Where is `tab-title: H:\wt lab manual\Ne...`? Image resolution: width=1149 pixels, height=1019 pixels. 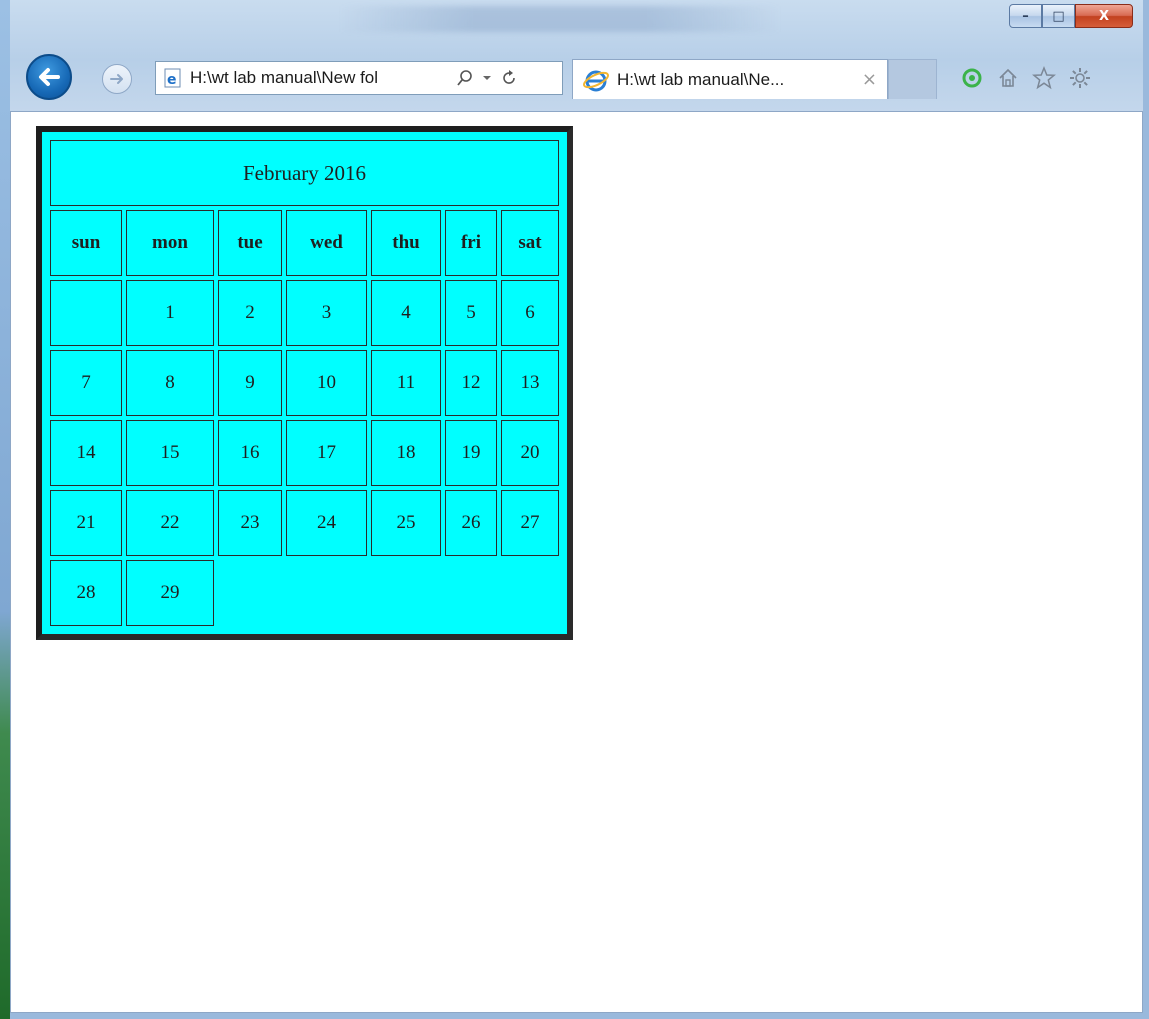 tab-title: H:\wt lab manual\Ne... is located at coordinates (701, 79).